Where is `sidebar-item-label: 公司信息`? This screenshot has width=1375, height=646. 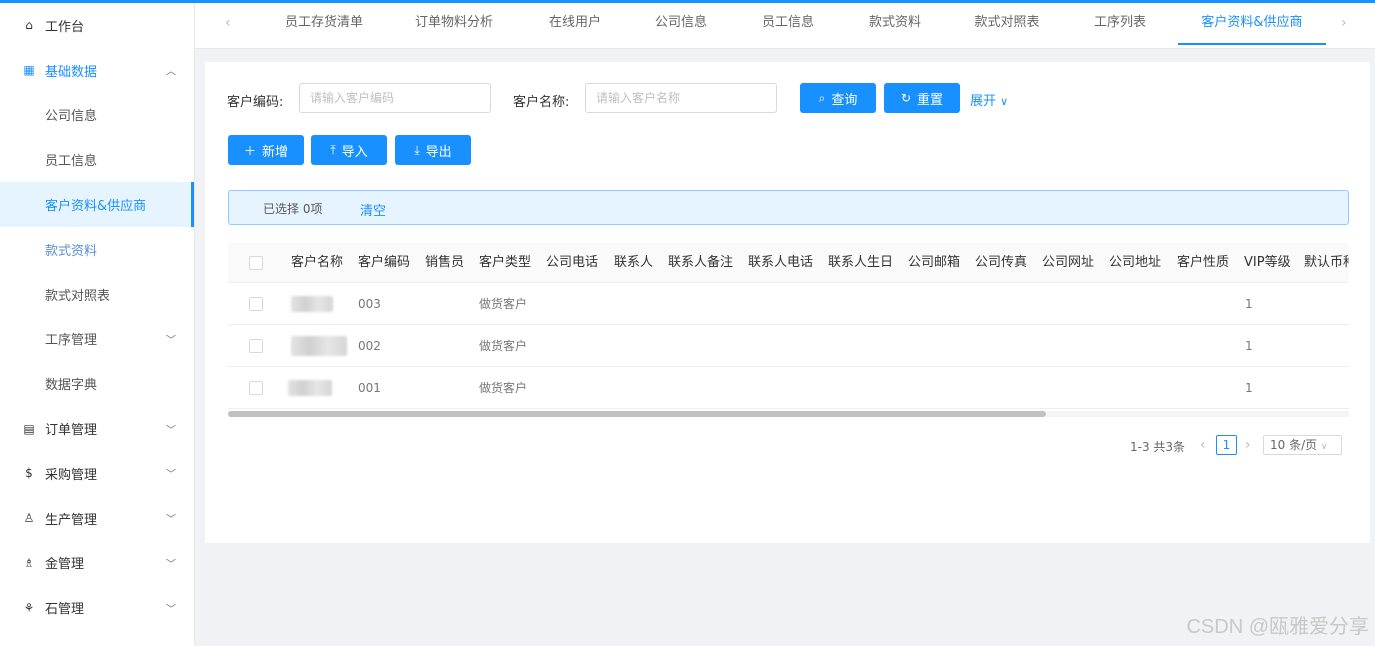
sidebar-item-label: 公司信息 is located at coordinates (71, 117).